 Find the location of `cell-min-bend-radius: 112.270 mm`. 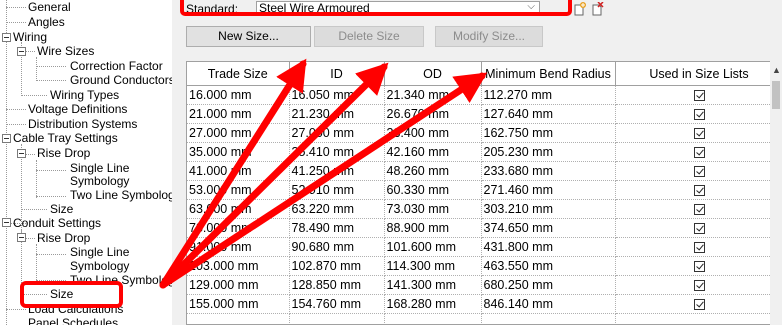

cell-min-bend-radius: 112.270 mm is located at coordinates (548, 95).